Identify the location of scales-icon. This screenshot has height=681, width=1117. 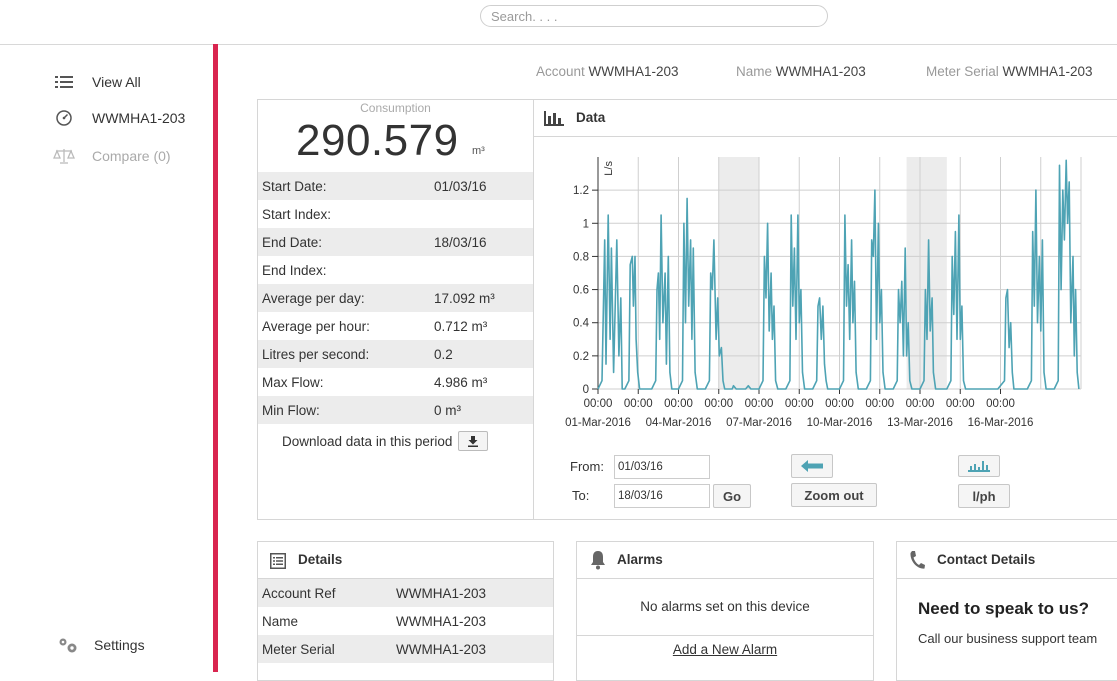
(64, 156).